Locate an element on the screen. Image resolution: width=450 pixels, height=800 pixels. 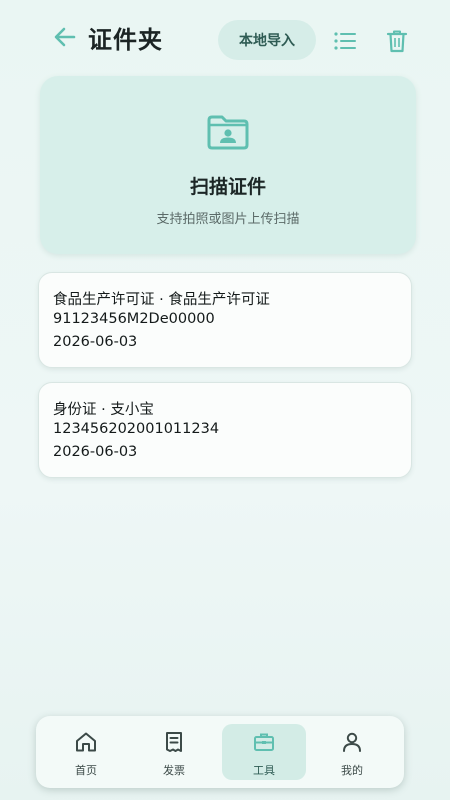
toolbox-icon is located at coordinates (264, 742).